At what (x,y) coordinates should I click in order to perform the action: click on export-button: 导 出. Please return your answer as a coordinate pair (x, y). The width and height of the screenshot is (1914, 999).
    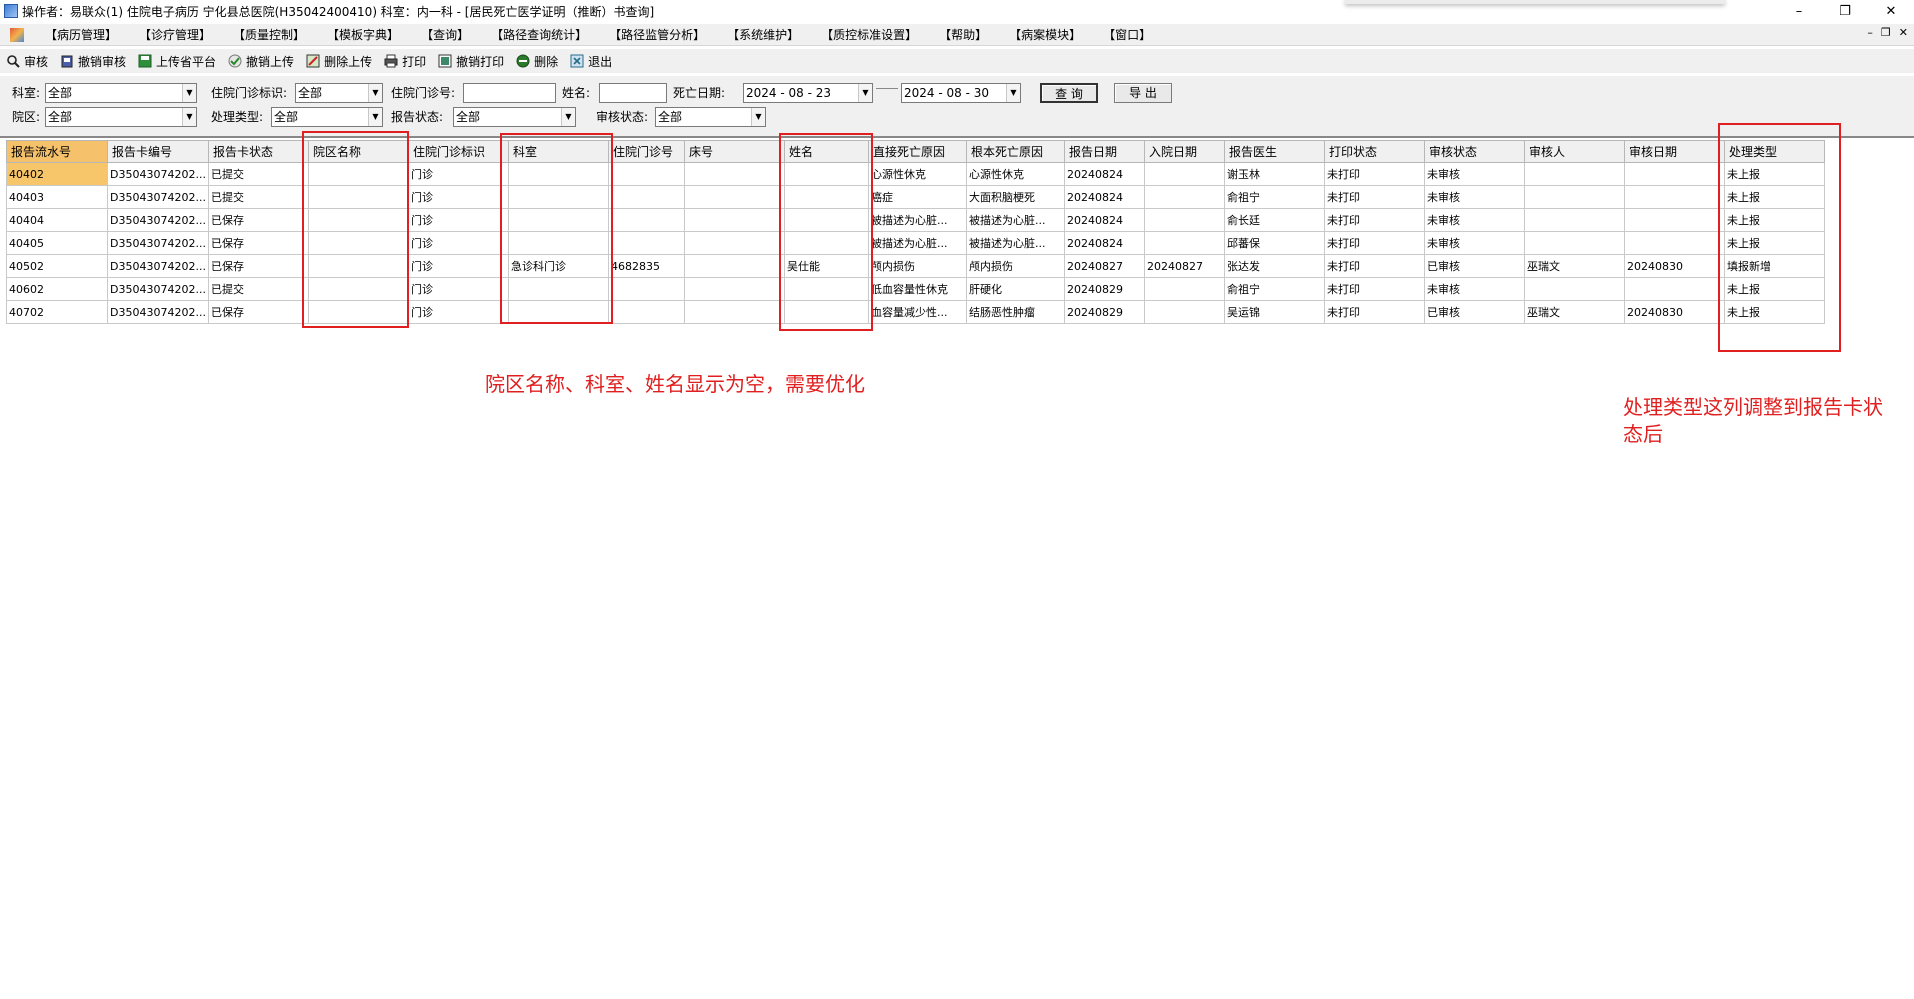
    Looking at the image, I should click on (1143, 93).